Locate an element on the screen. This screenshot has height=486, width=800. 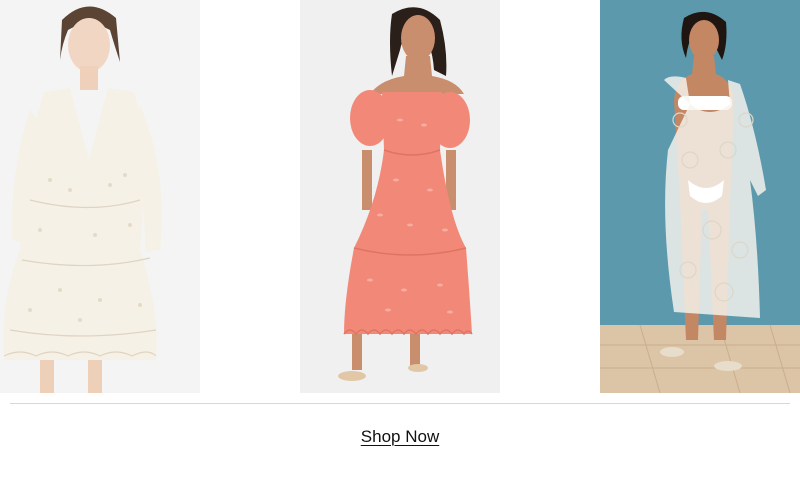
section-divider is located at coordinates (400, 403).